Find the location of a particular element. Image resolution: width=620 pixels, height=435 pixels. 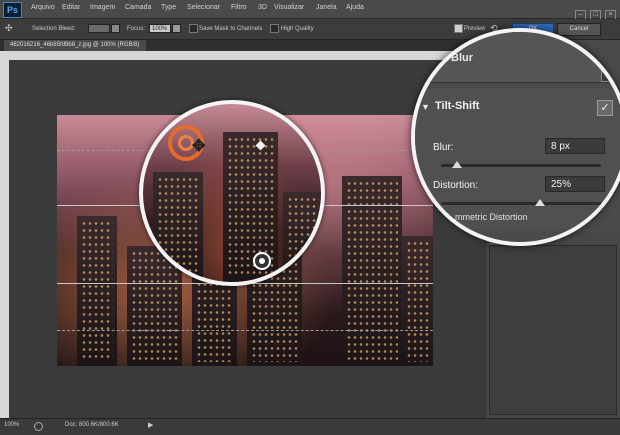

tilt-shift-title: Tilt-Shift is located at coordinates (457, 106).